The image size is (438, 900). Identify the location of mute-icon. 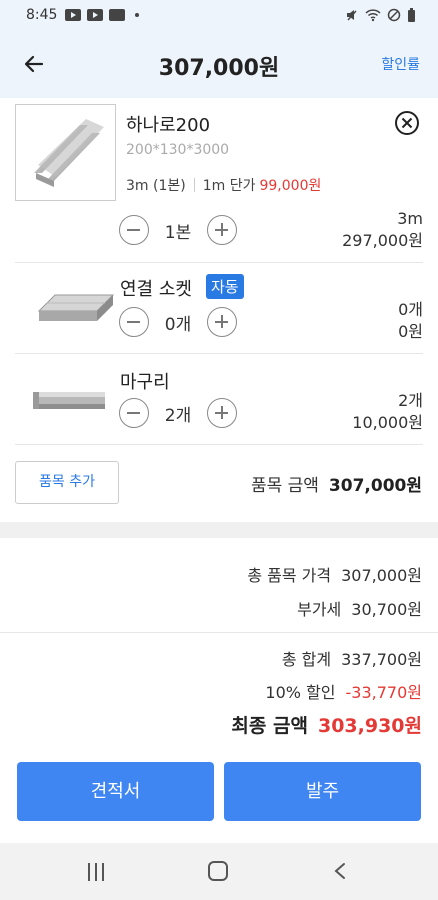
(352, 15).